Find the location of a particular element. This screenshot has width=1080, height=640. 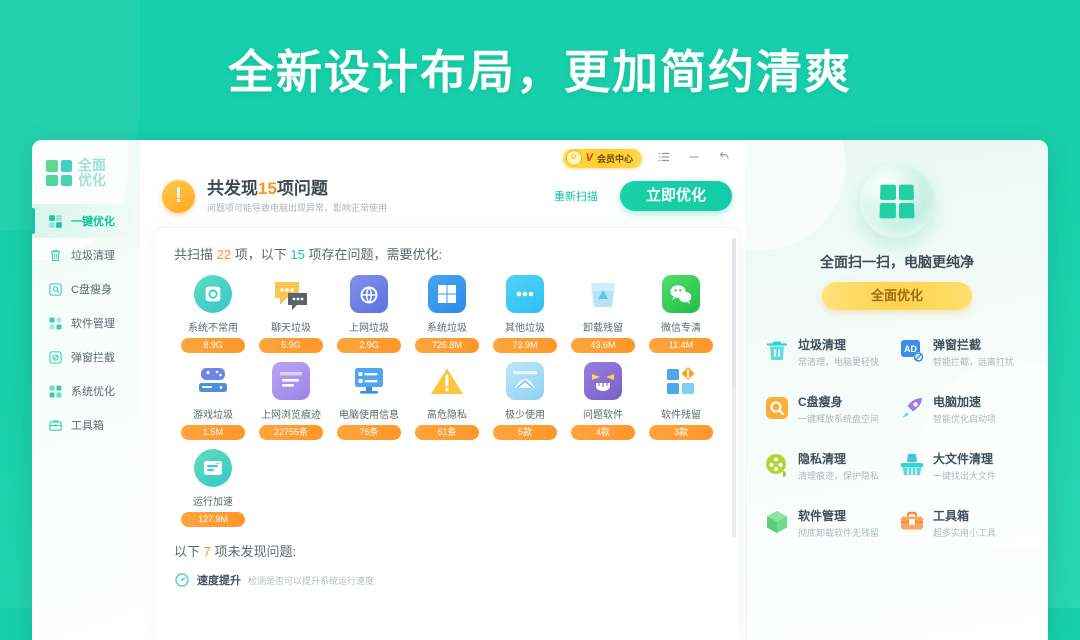

tile-browsing-trace: 上网浏览痕迹 22755条 is located at coordinates (291, 401).